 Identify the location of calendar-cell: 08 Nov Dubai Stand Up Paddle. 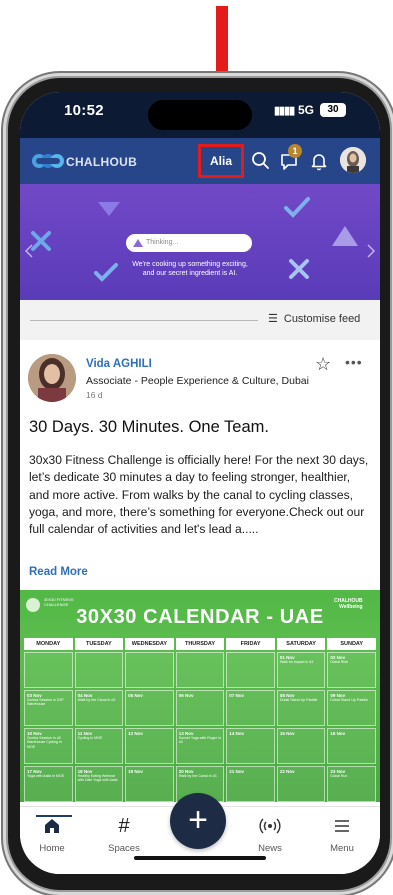
(301, 708).